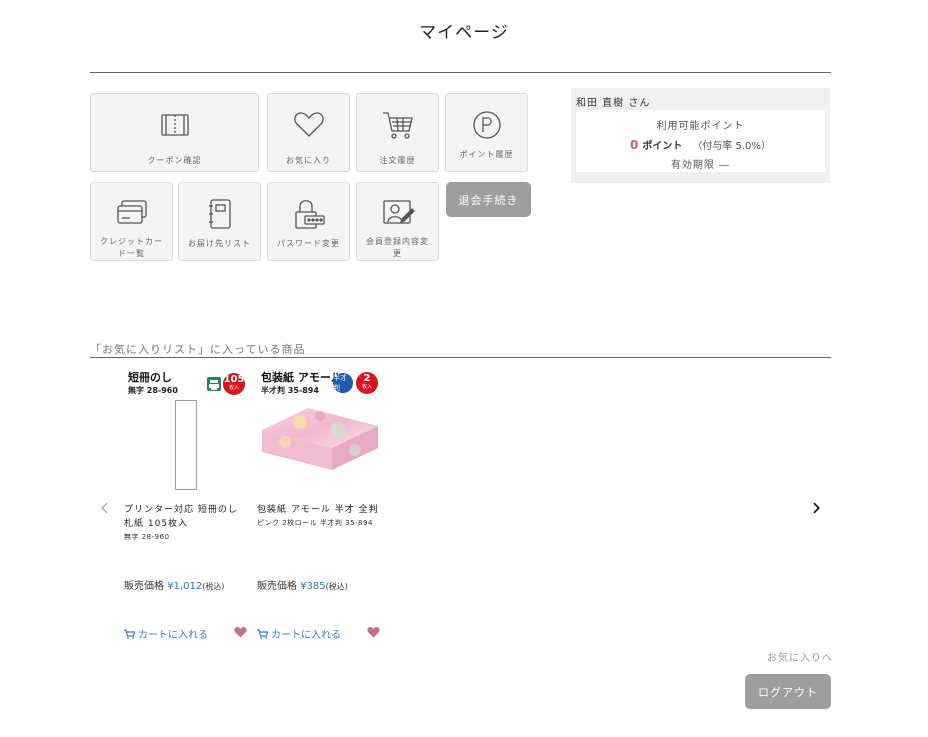 This screenshot has height=737, width=928. I want to click on menu-delivery-label: お届け先リスト, so click(219, 243).